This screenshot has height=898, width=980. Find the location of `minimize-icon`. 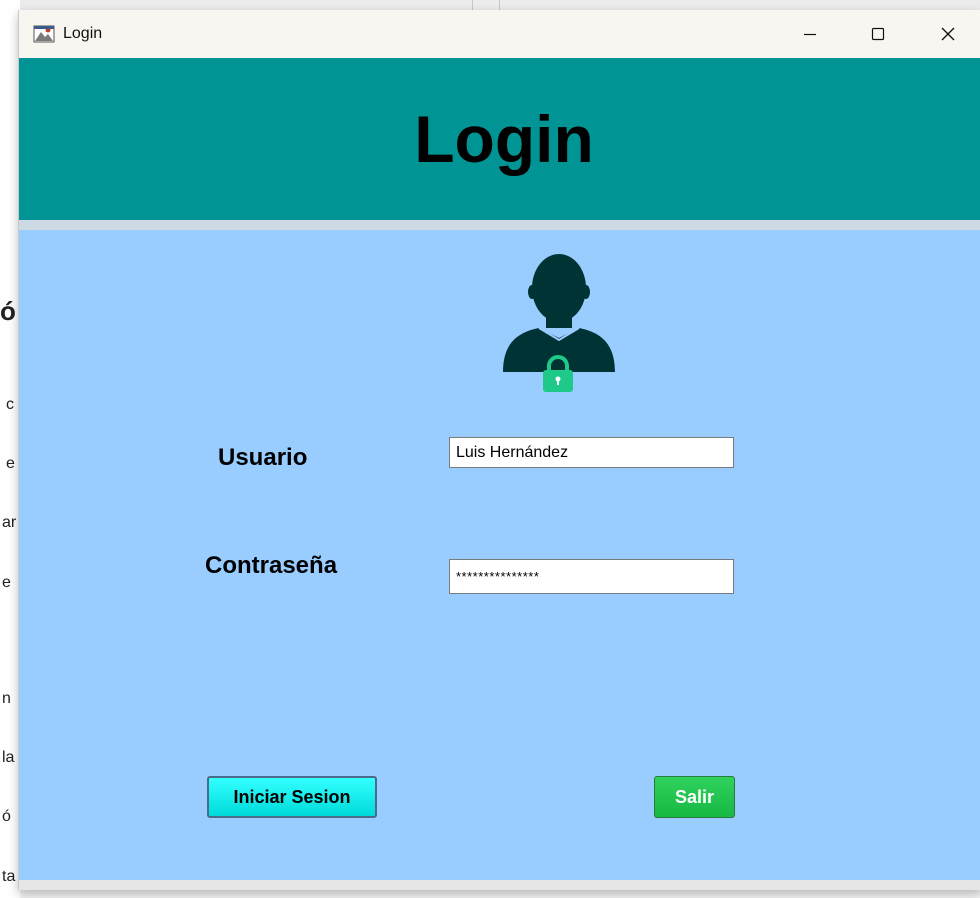

minimize-icon is located at coordinates (810, 34).